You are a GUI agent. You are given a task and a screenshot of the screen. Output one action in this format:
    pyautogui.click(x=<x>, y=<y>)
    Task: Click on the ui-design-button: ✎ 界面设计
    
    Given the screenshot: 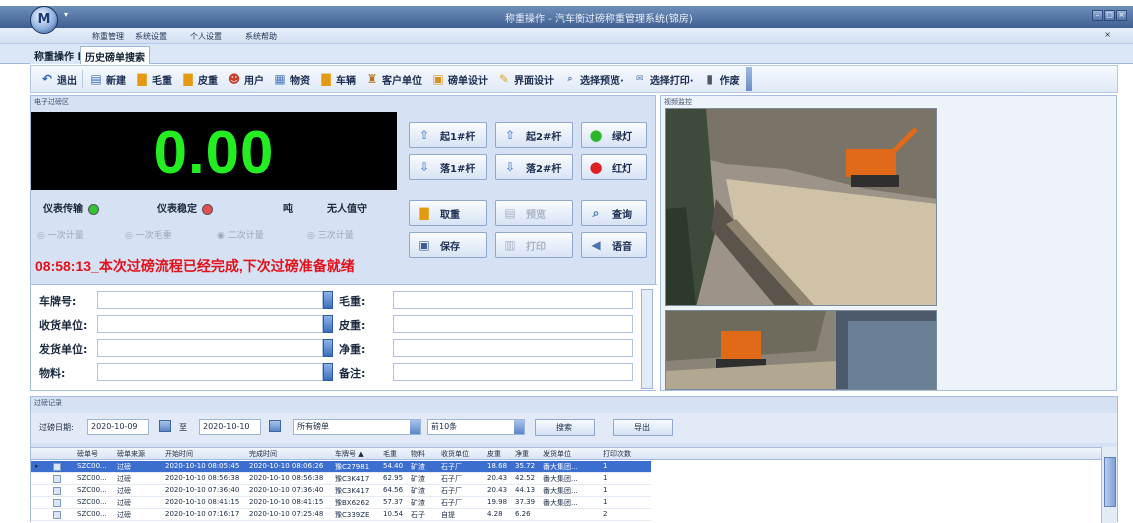 What is the action you would take?
    pyautogui.click(x=525, y=79)
    